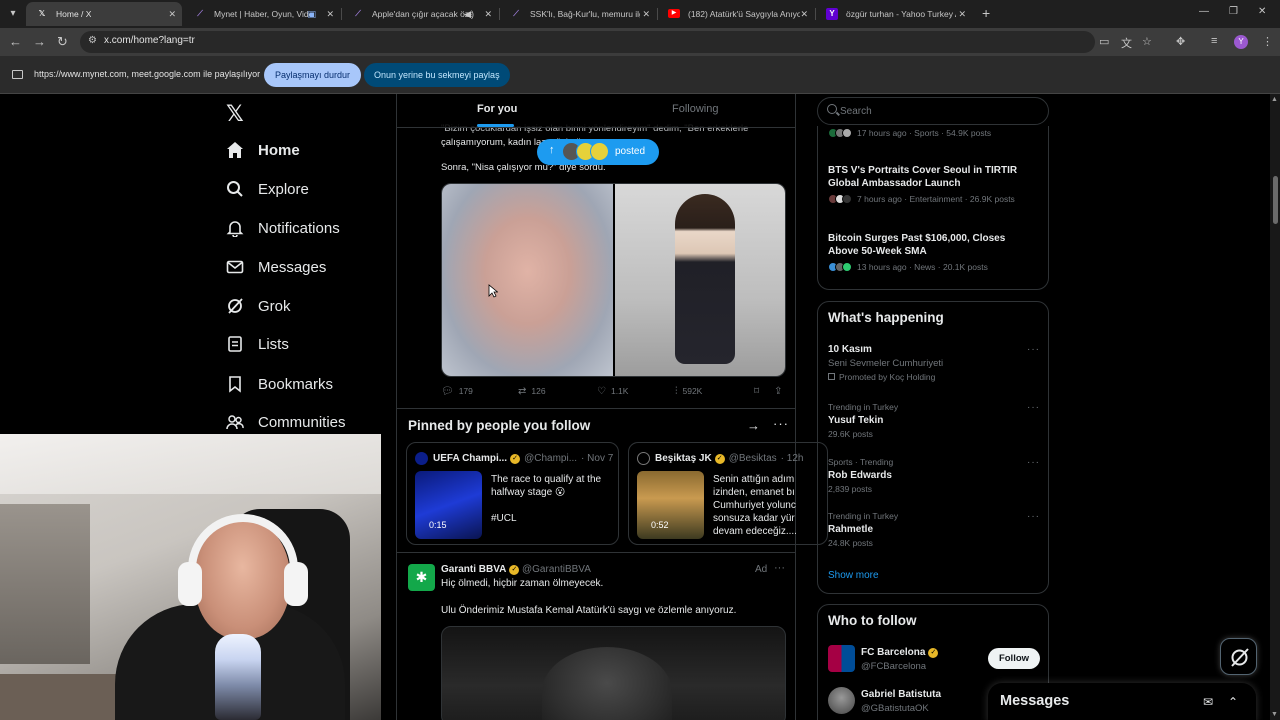  What do you see at coordinates (1014, 658) in the screenshot?
I see `follow-button: Follow` at bounding box center [1014, 658].